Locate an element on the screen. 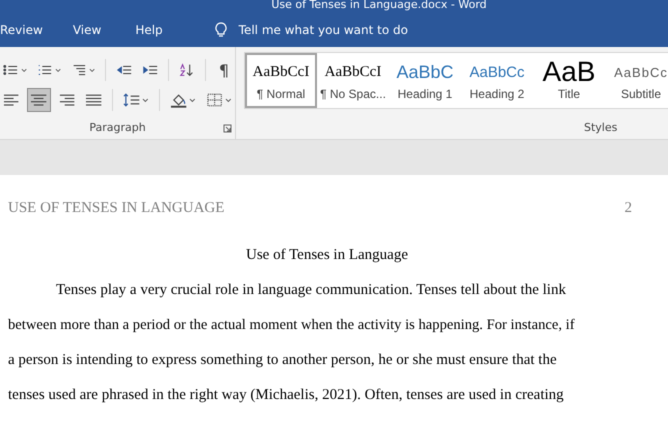  window-title: Use of Tenses in Language.docx - Word is located at coordinates (379, 6).